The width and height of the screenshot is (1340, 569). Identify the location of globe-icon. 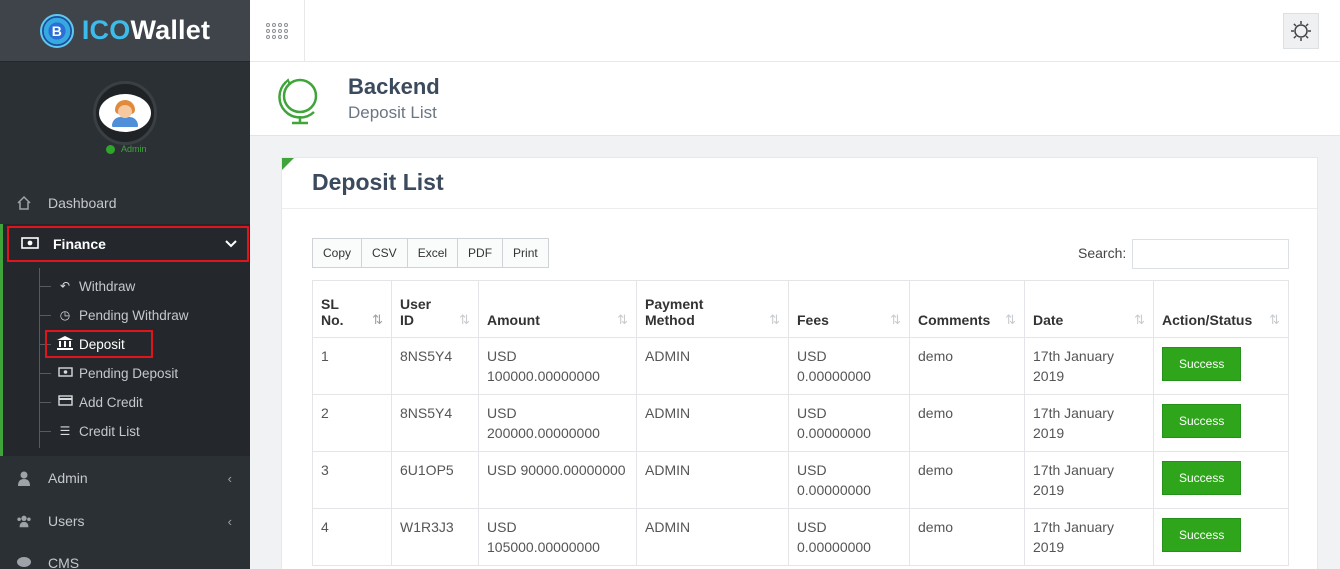
(298, 101).